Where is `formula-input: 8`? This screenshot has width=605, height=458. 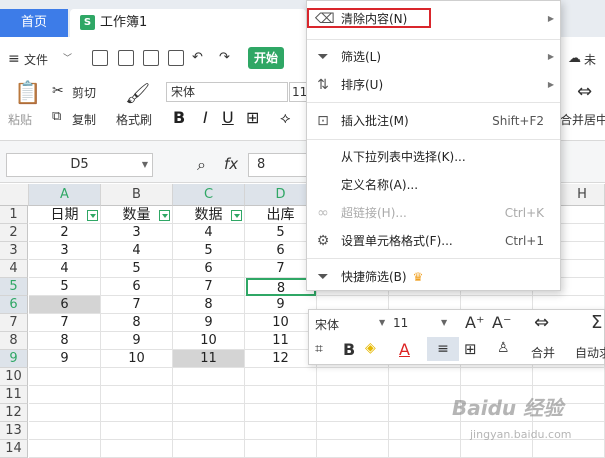 formula-input: 8 is located at coordinates (278, 165).